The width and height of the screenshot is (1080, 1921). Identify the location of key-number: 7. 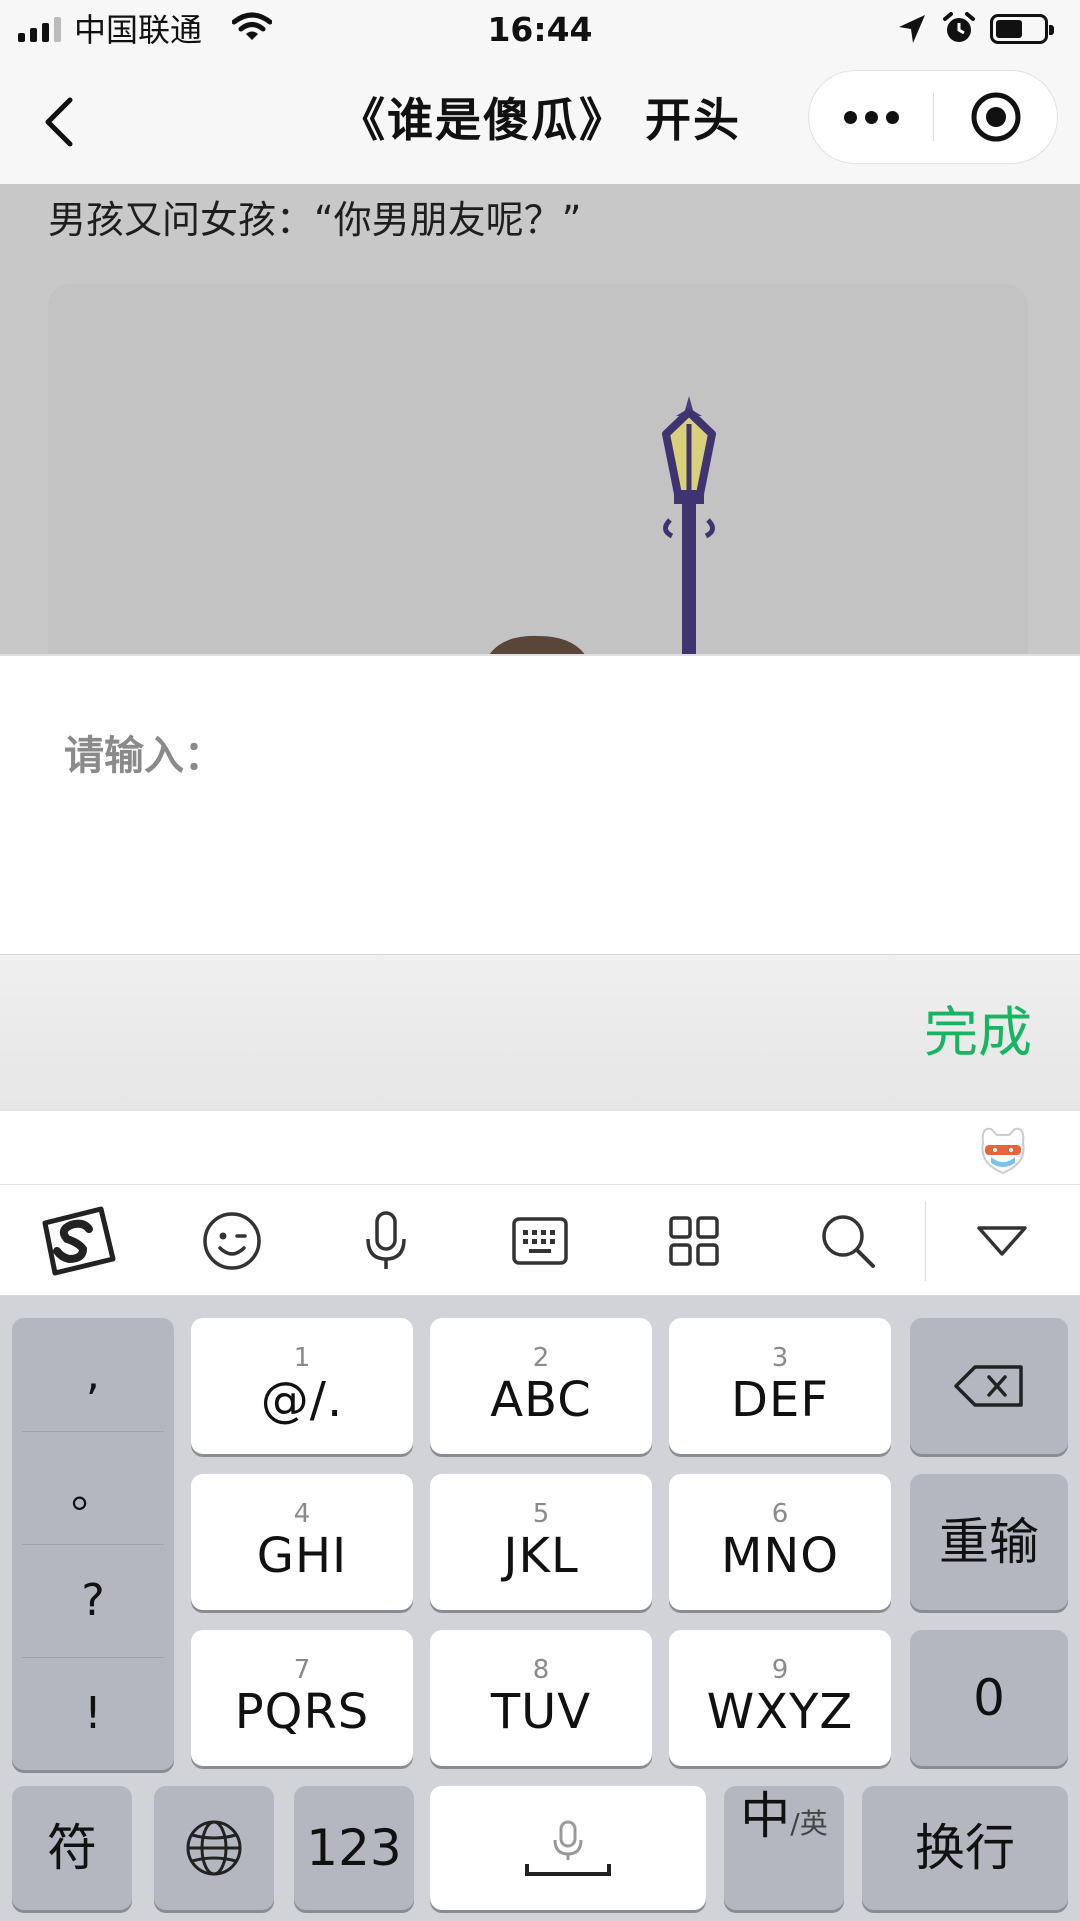
(302, 1670).